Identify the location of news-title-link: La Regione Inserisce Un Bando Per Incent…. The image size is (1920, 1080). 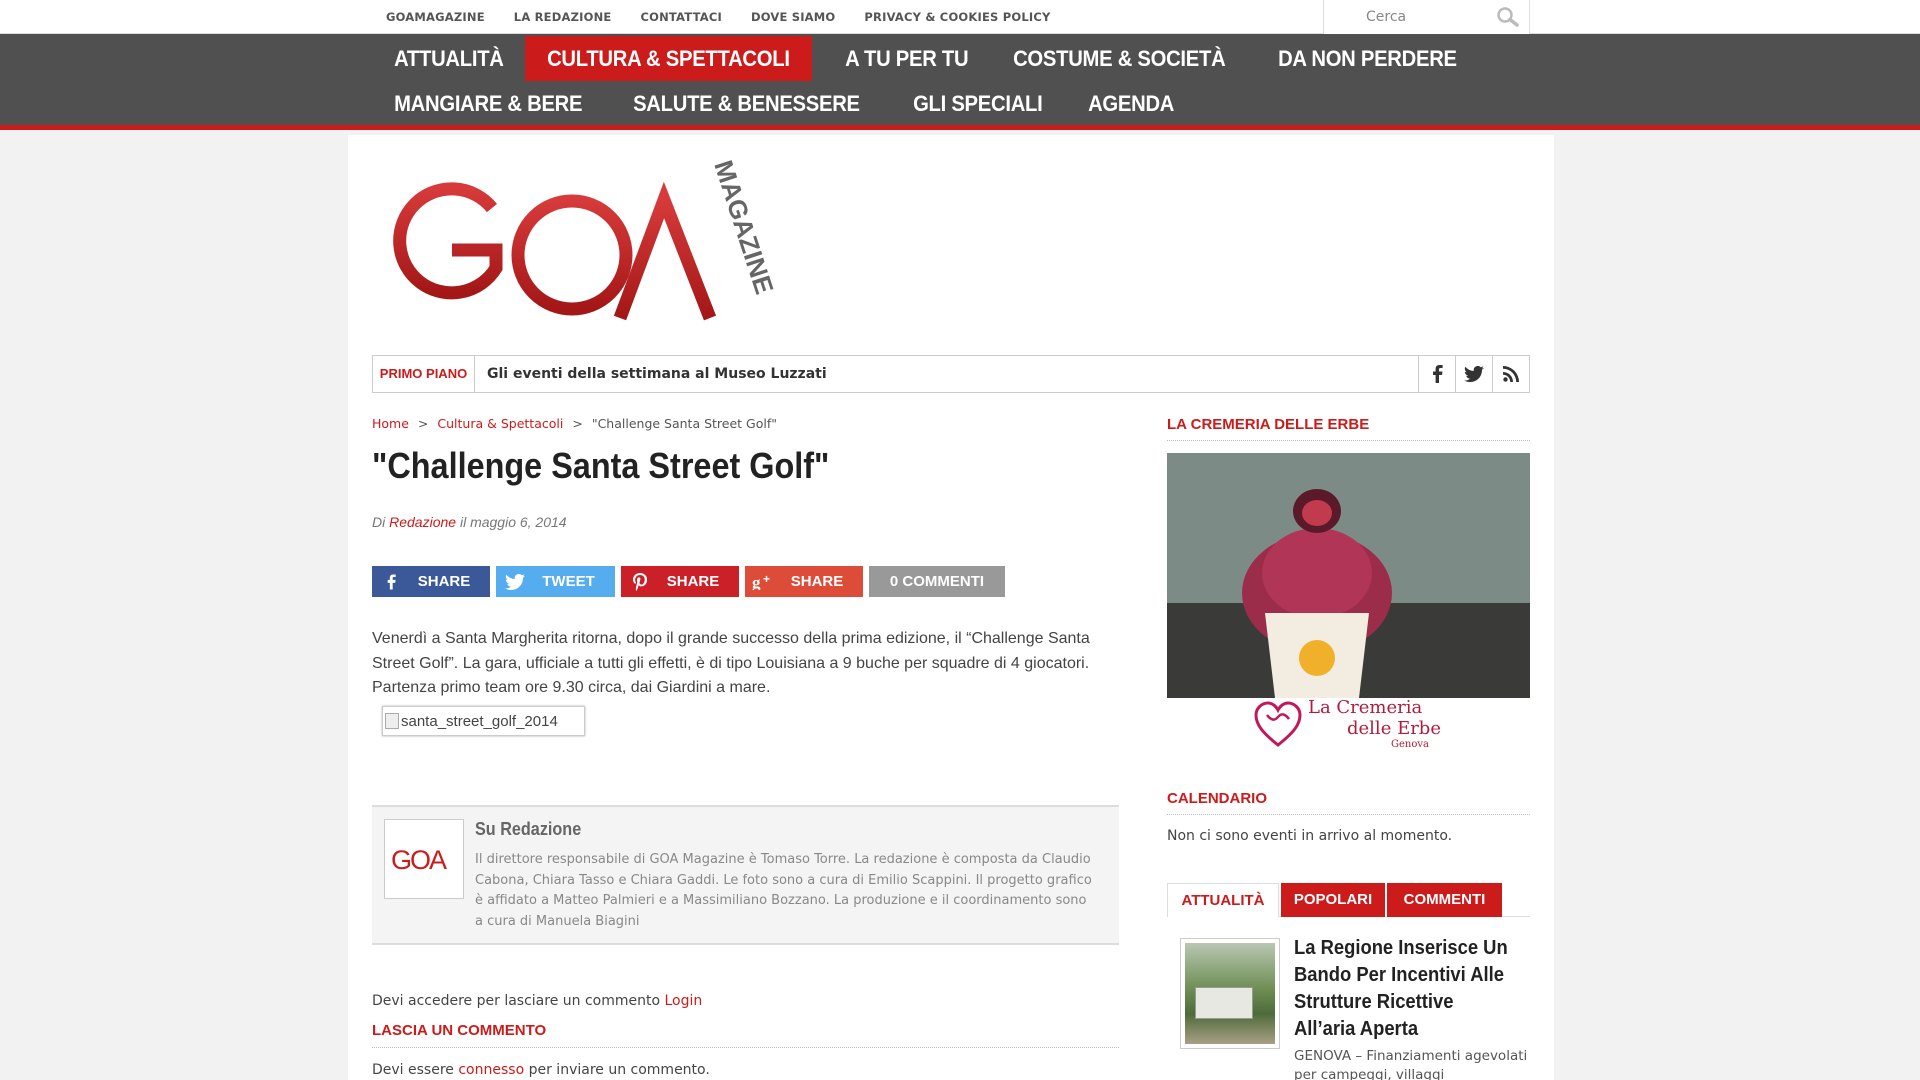
(1402, 989).